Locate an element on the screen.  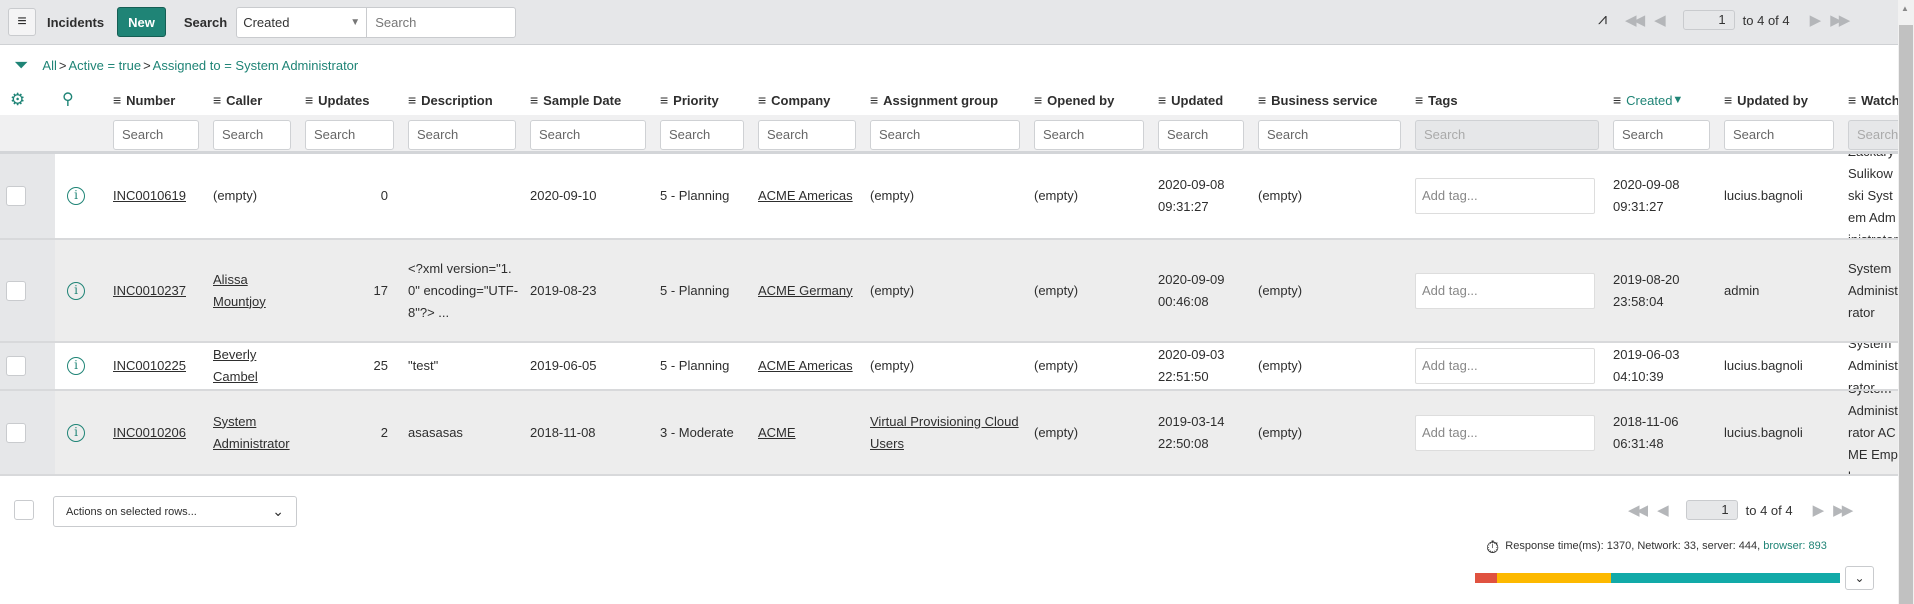
column-label: Created is located at coordinates (1649, 100).